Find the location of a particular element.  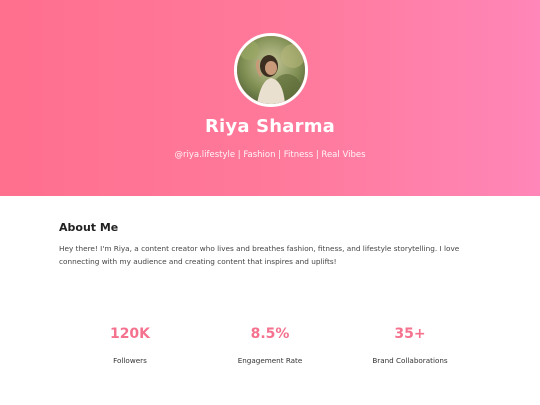

stat-followers: 120K Followers is located at coordinates (130, 345).